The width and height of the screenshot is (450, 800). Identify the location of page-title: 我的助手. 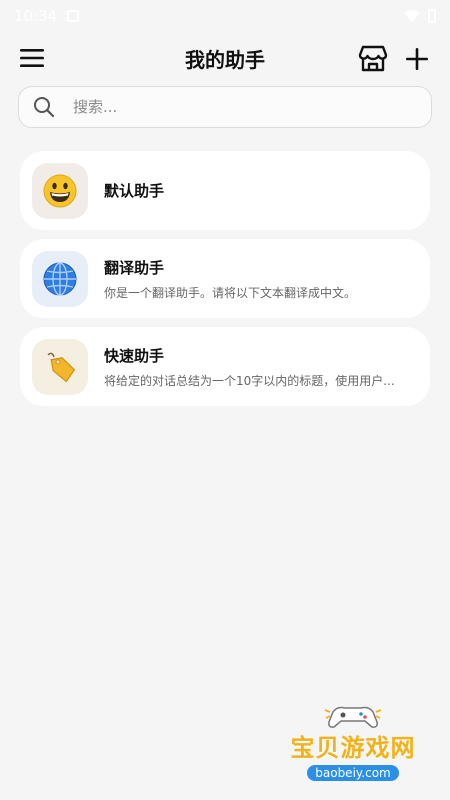
(225, 59).